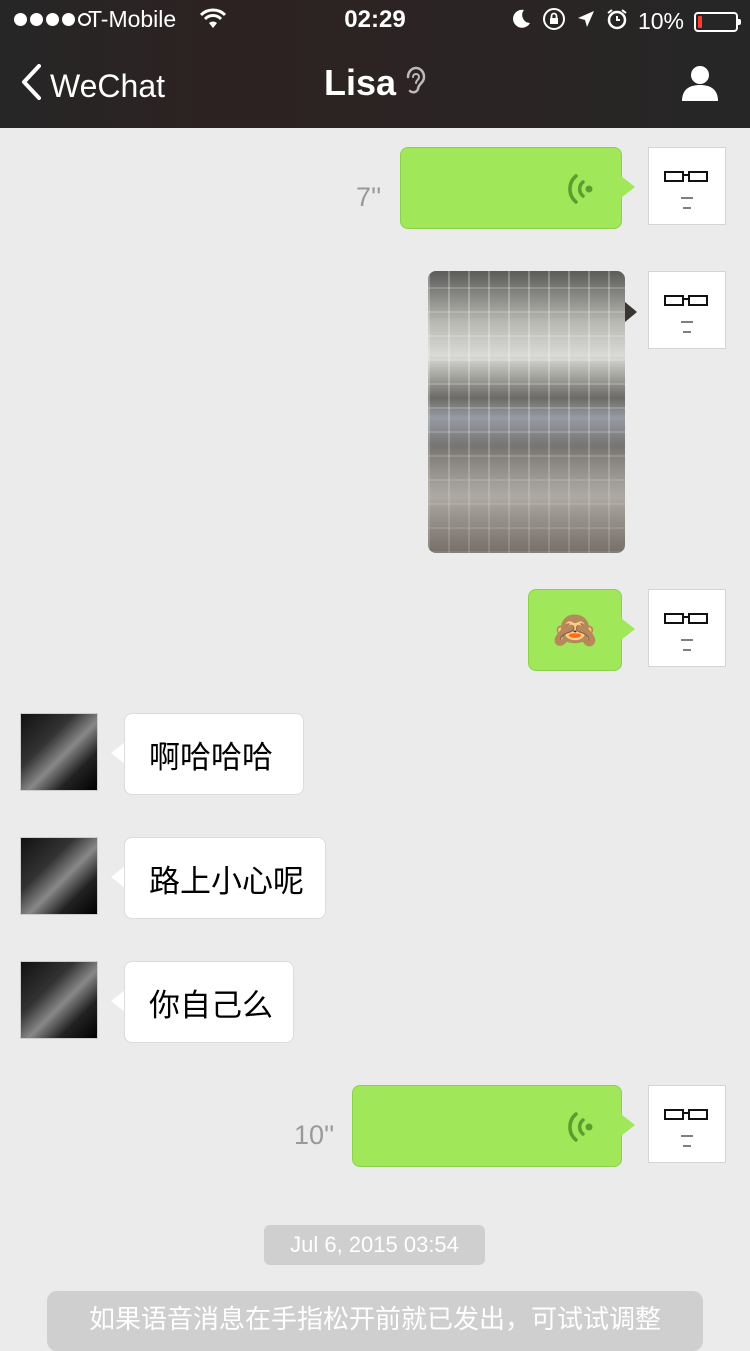 The height and width of the screenshot is (1351, 750). What do you see at coordinates (617, 21) in the screenshot?
I see `alarm-icon` at bounding box center [617, 21].